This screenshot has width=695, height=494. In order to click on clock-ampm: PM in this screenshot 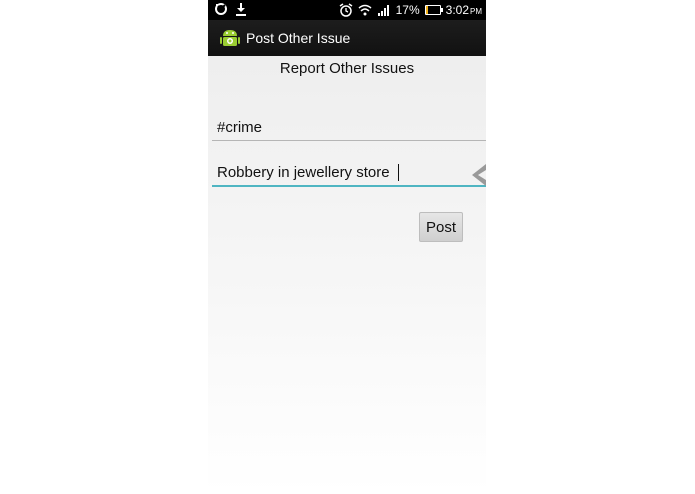, I will do `click(476, 11)`.